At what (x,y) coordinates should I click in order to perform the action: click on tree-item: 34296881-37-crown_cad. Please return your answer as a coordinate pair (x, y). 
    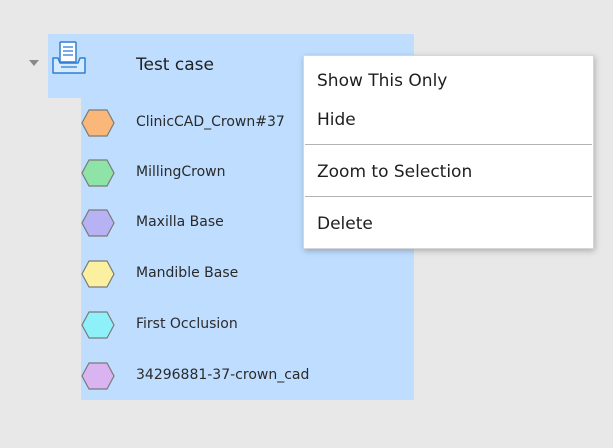
    Looking at the image, I should click on (247, 376).